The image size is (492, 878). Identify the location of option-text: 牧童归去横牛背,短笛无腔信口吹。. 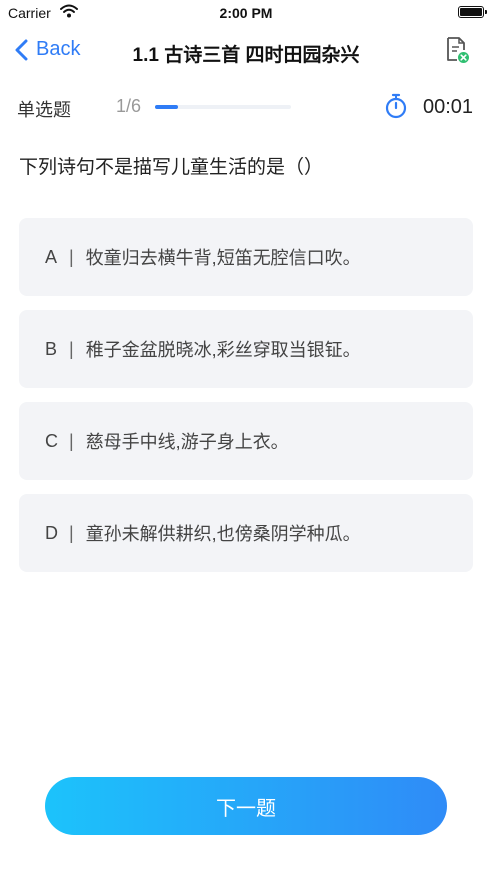
(223, 258).